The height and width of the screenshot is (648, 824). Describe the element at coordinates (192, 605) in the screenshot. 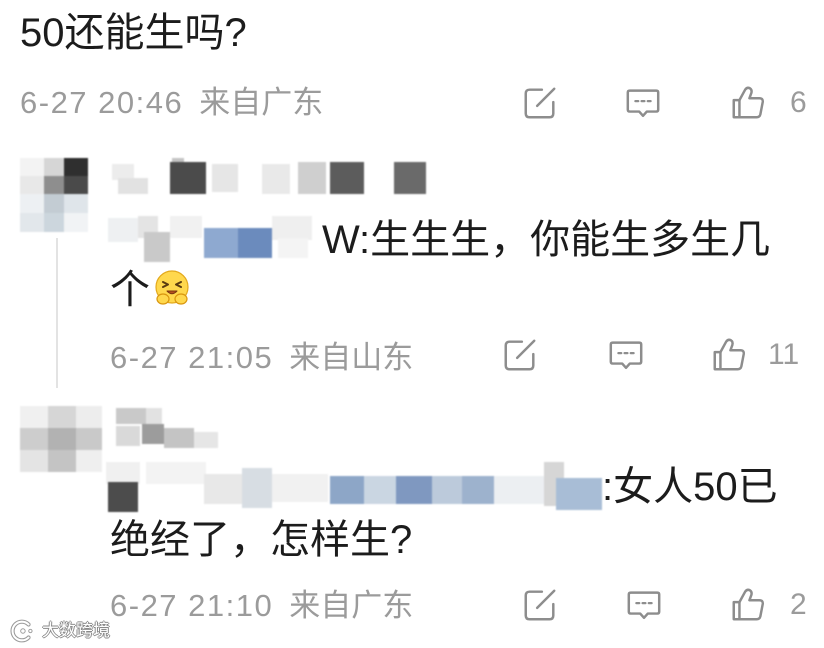

I see `reply-time: 6-27 21:10` at that location.